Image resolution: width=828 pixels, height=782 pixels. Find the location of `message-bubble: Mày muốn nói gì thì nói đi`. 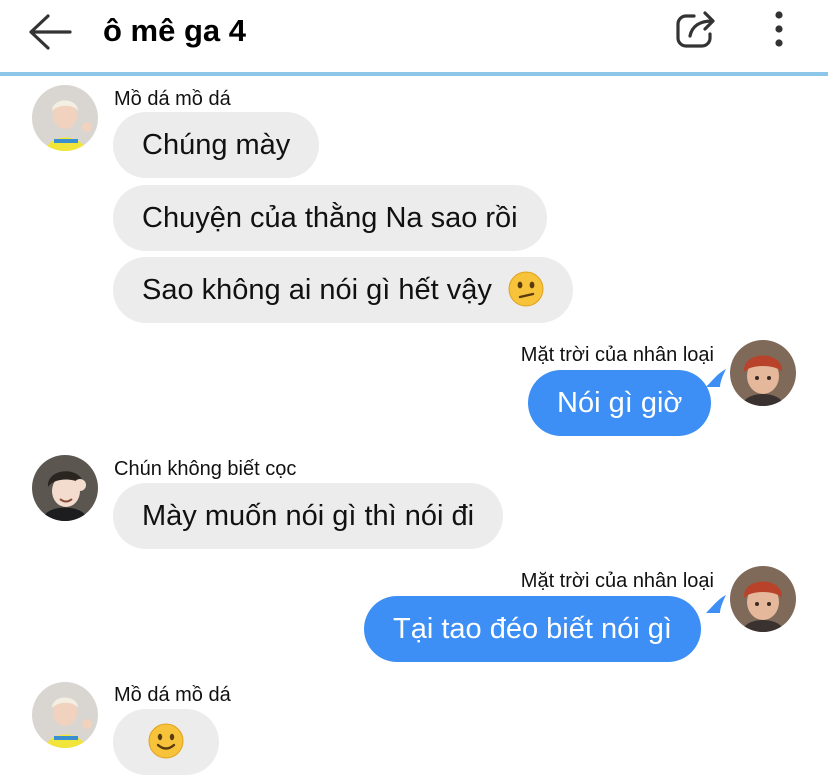

message-bubble: Mày muốn nói gì thì nói đi is located at coordinates (308, 516).